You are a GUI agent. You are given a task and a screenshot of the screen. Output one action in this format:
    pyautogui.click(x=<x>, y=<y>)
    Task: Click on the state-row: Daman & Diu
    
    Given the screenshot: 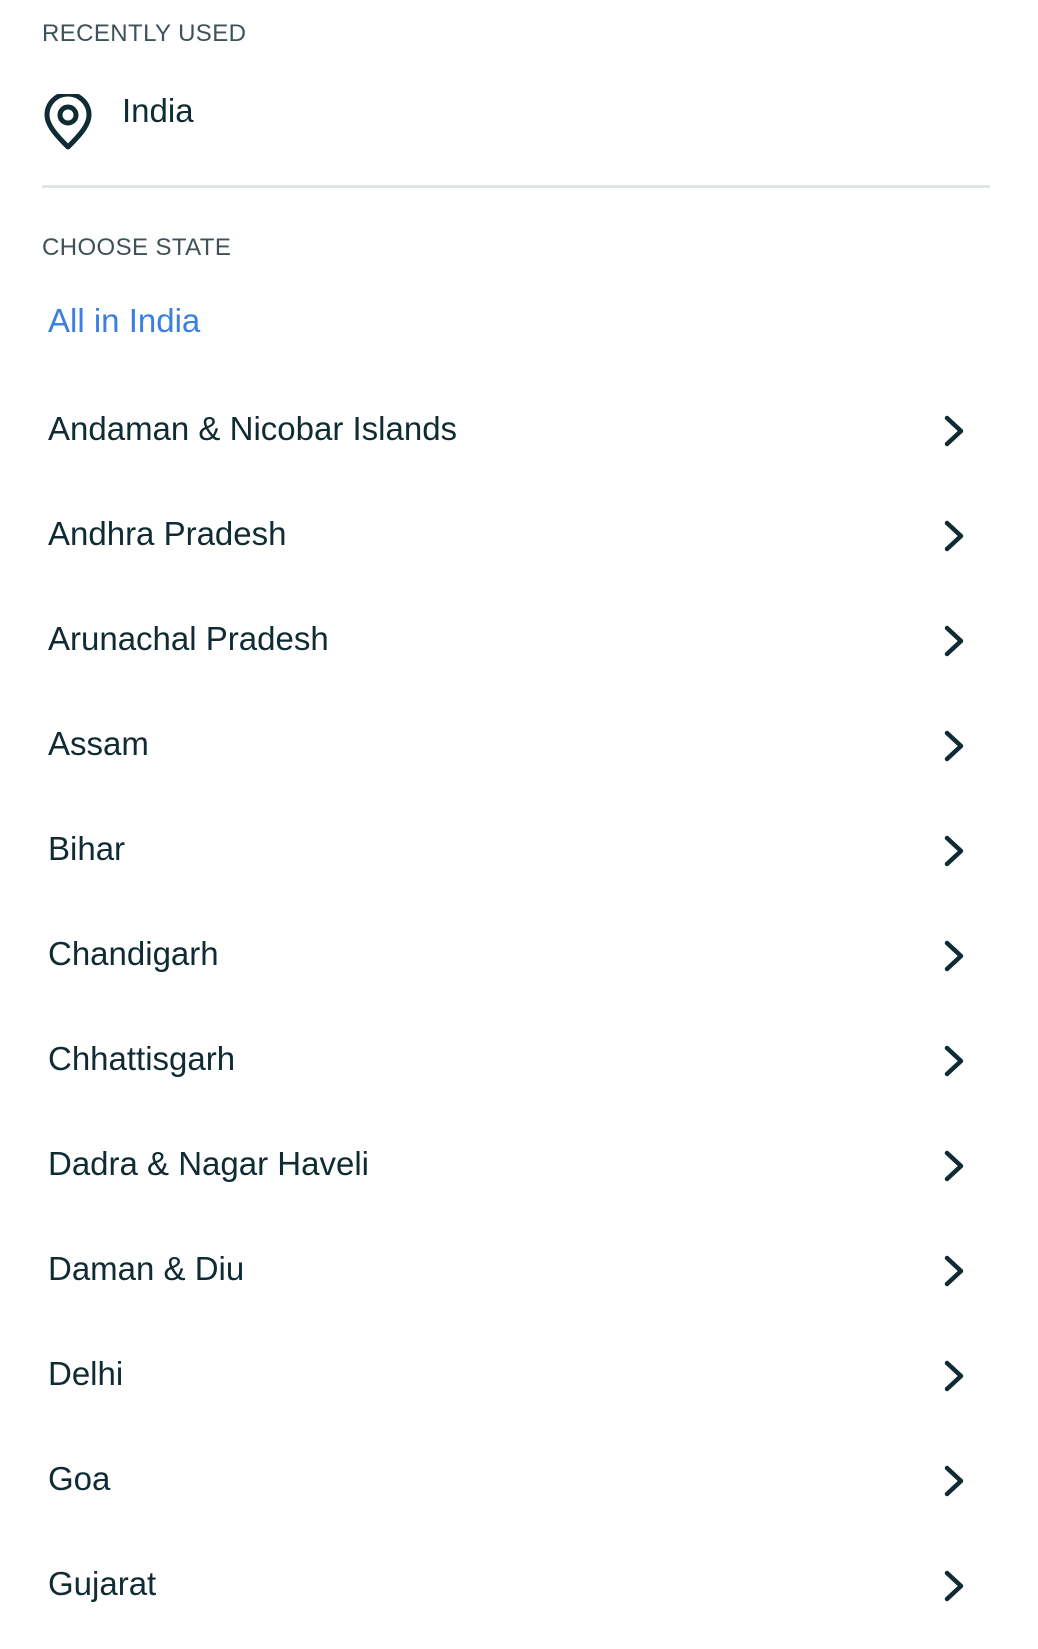 What is the action you would take?
    pyautogui.click(x=519, y=1270)
    